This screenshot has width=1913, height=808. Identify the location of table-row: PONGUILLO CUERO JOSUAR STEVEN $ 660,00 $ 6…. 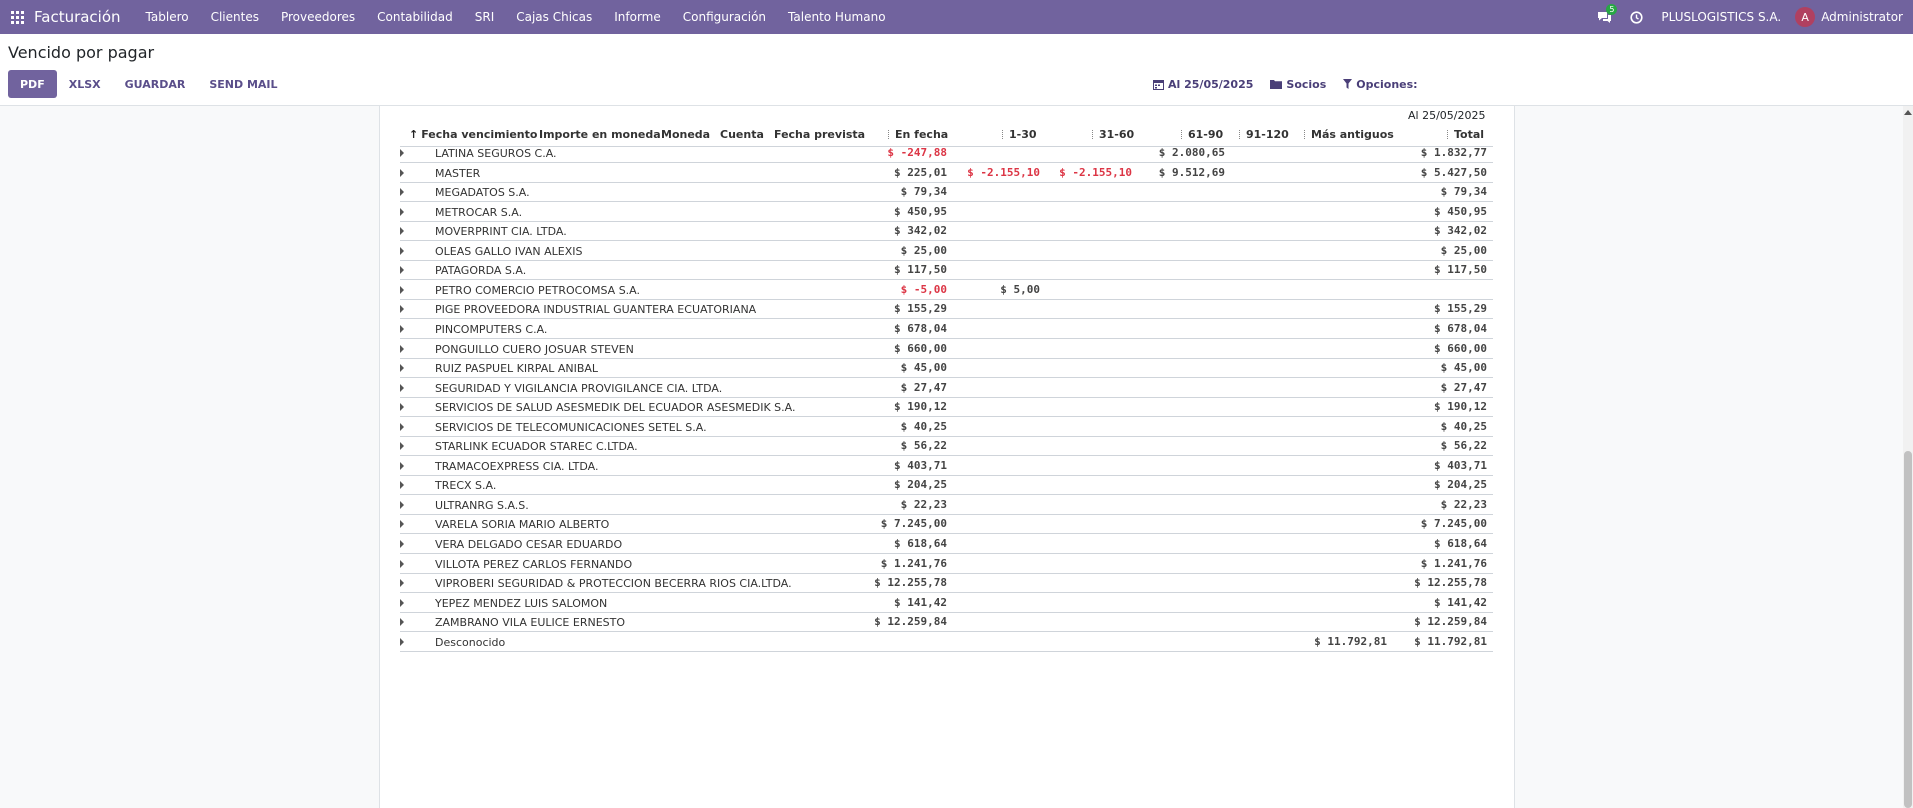
(946, 349).